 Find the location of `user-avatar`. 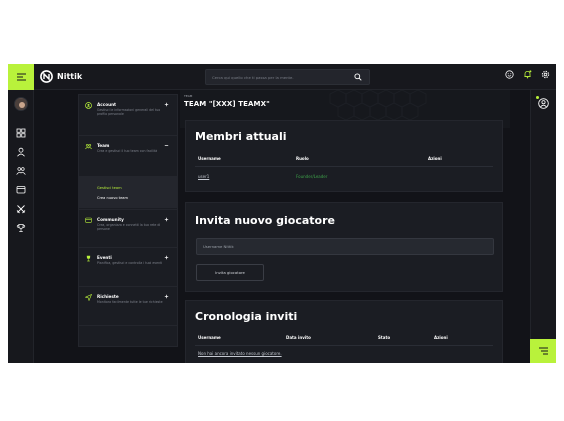

user-avatar is located at coordinates (21, 104).